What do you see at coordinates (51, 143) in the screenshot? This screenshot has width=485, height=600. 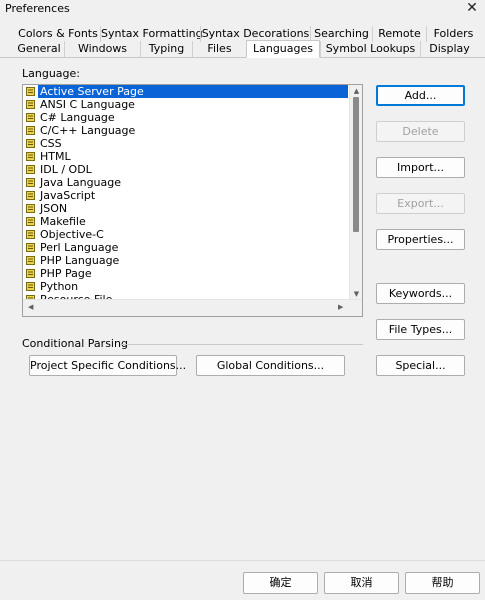 I see `list-item-label: CSS` at bounding box center [51, 143].